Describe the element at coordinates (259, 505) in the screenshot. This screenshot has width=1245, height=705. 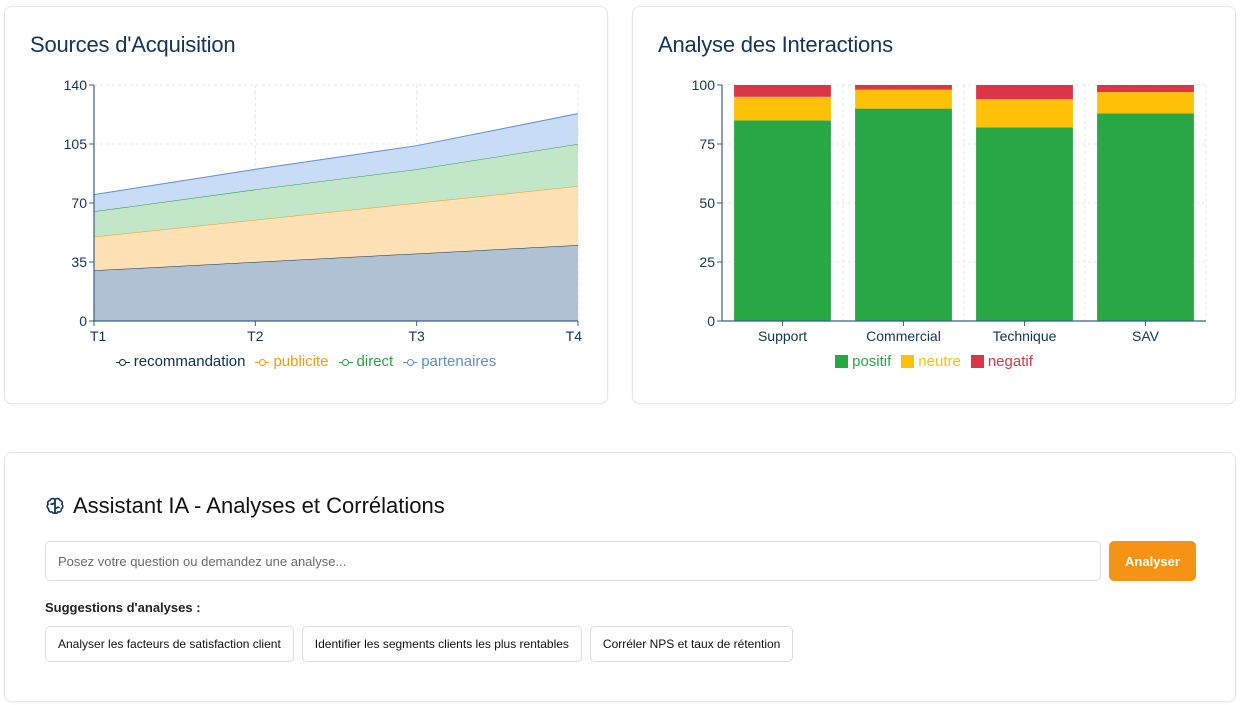
I see `ai-assistant-title: Assistant IA - Analyses et Corrélations` at that location.